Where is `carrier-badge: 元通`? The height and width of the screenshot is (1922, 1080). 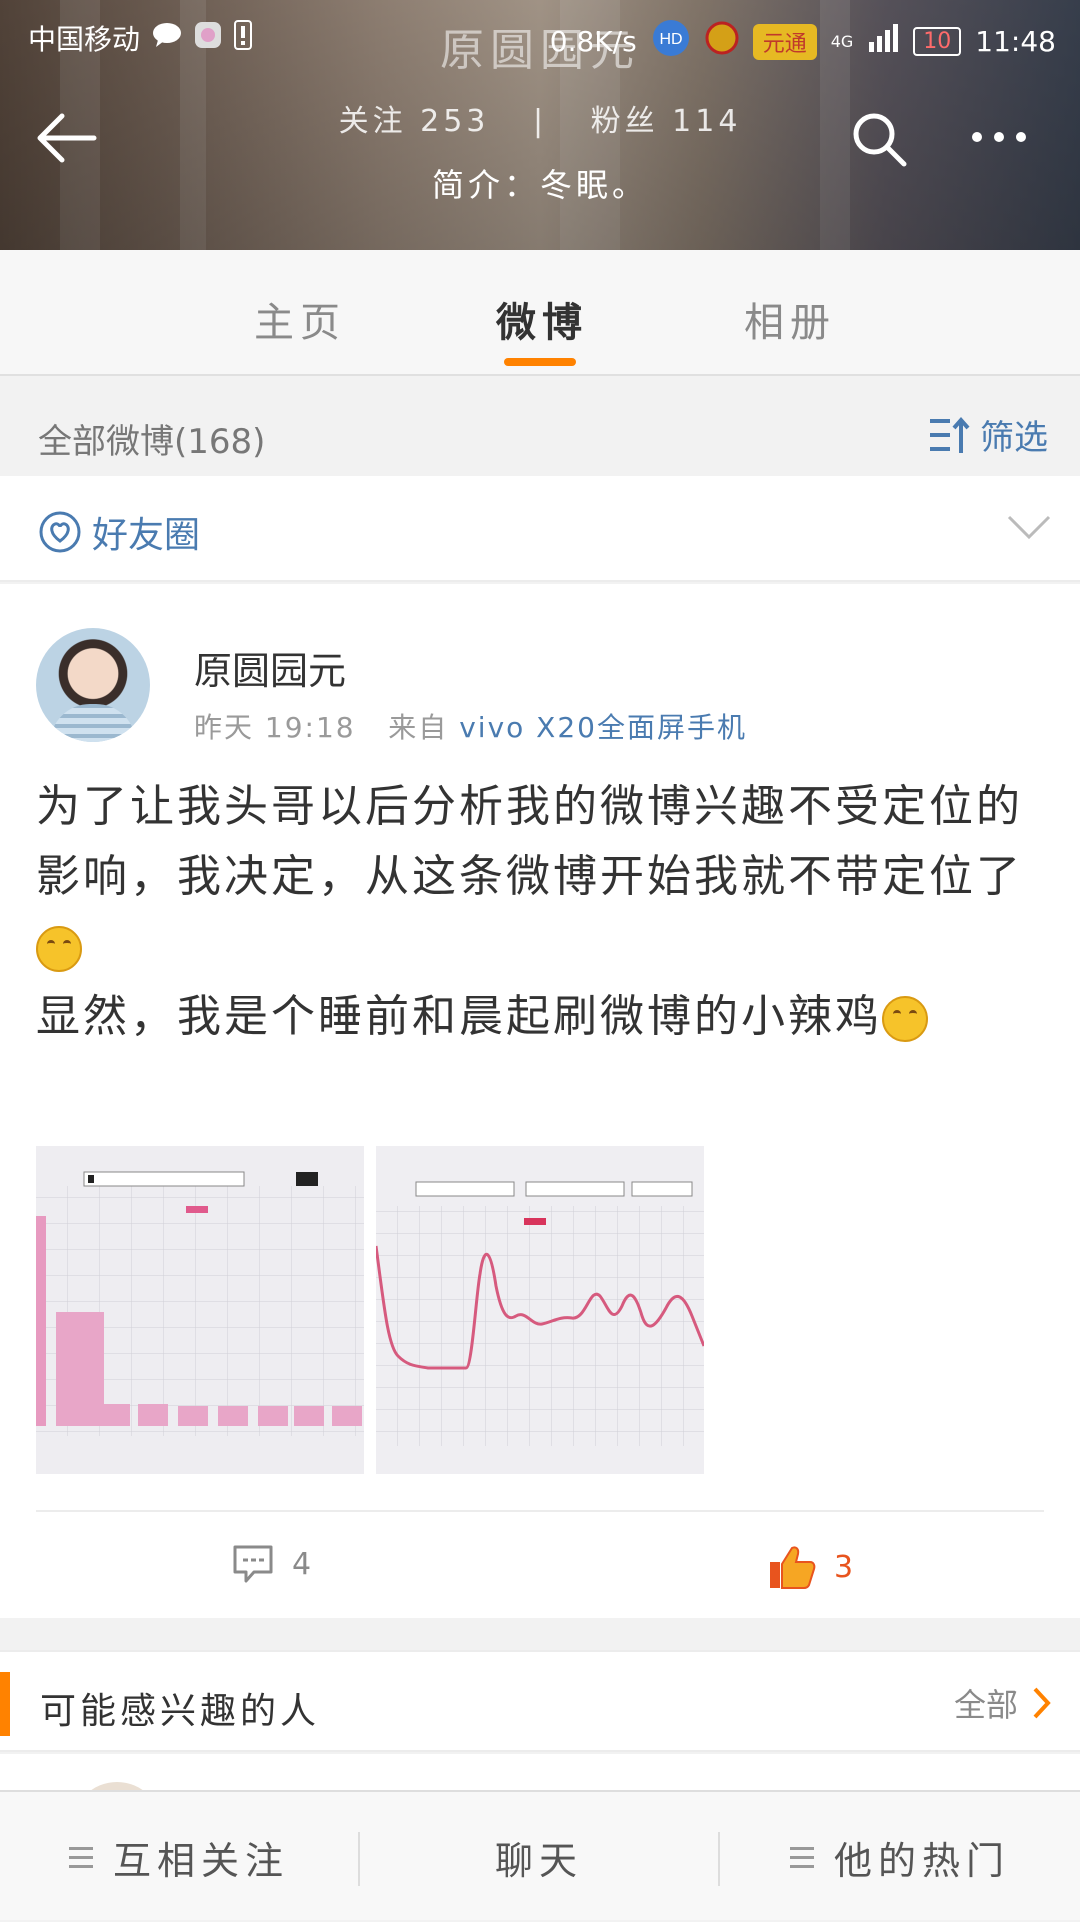 carrier-badge: 元通 is located at coordinates (784, 41).